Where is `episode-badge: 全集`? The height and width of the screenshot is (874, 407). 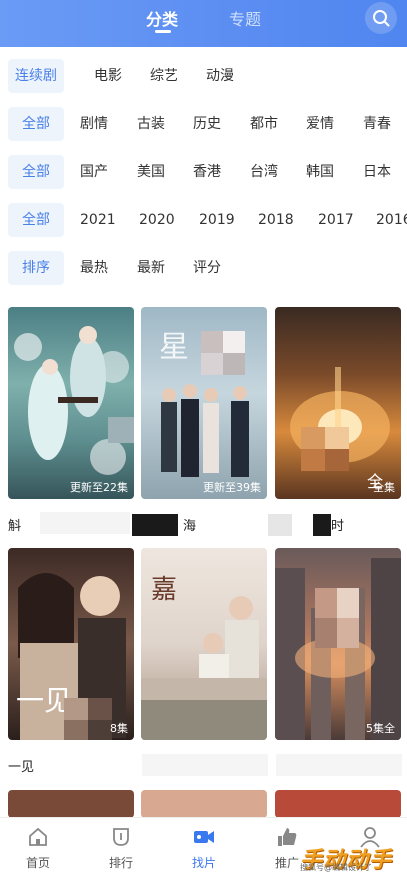
episode-badge: 全集 is located at coordinates (384, 487).